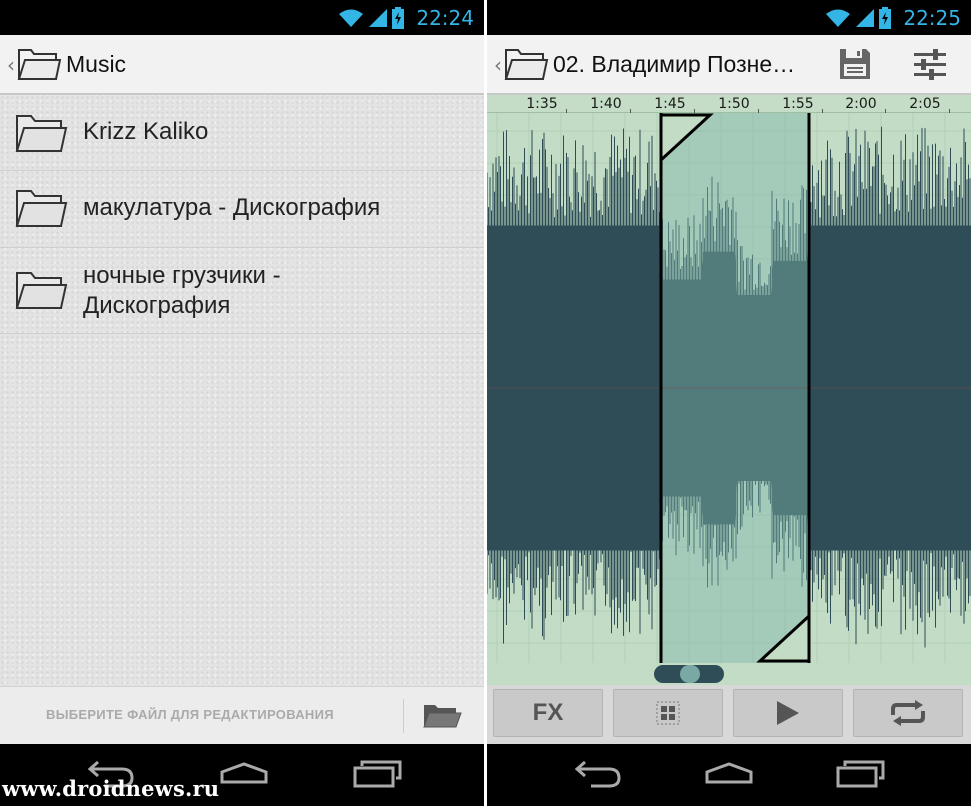 This screenshot has height=806, width=971. Describe the element at coordinates (932, 18) in the screenshot. I see `status-time: 22:25` at that location.